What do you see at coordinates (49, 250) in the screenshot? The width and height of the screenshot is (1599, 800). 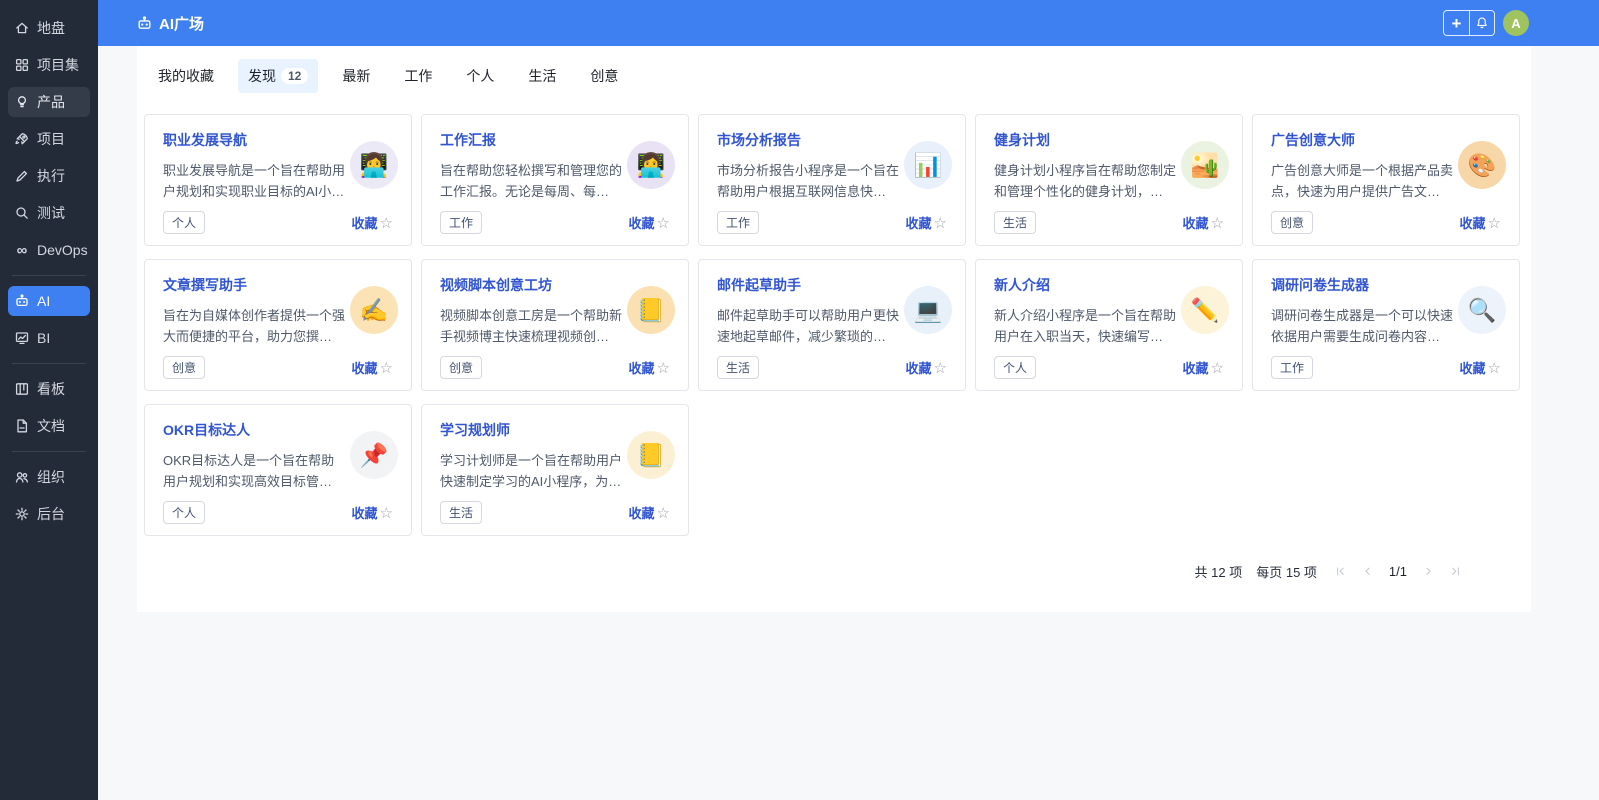 I see `sidebar-item-devops: ∞ DevOps` at bounding box center [49, 250].